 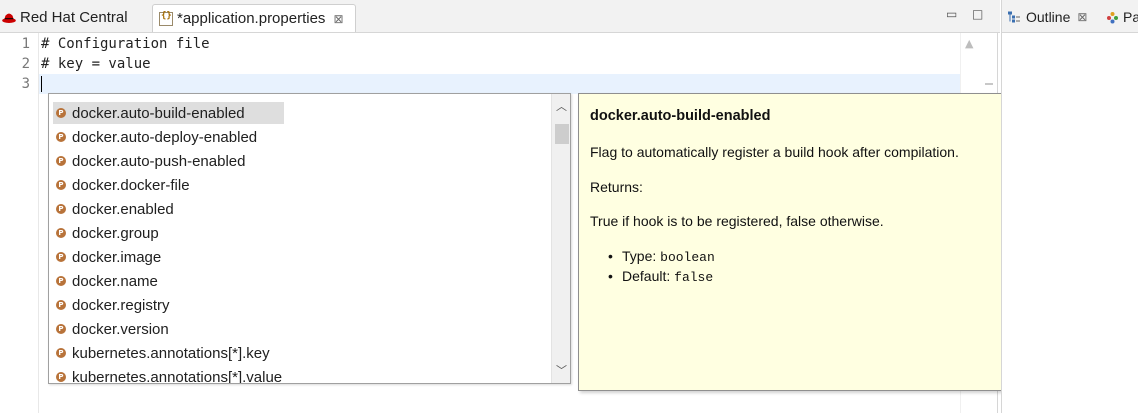 What do you see at coordinates (951, 14) in the screenshot?
I see `minimize-icon: ▭` at bounding box center [951, 14].